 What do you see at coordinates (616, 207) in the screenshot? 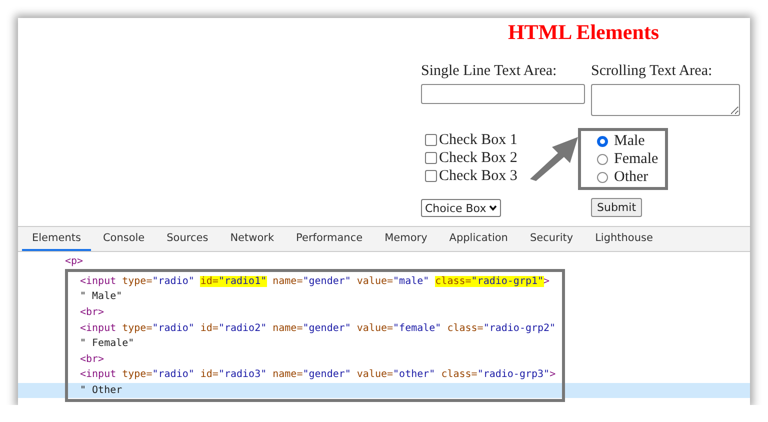
I see `submit-button: Submit` at bounding box center [616, 207].